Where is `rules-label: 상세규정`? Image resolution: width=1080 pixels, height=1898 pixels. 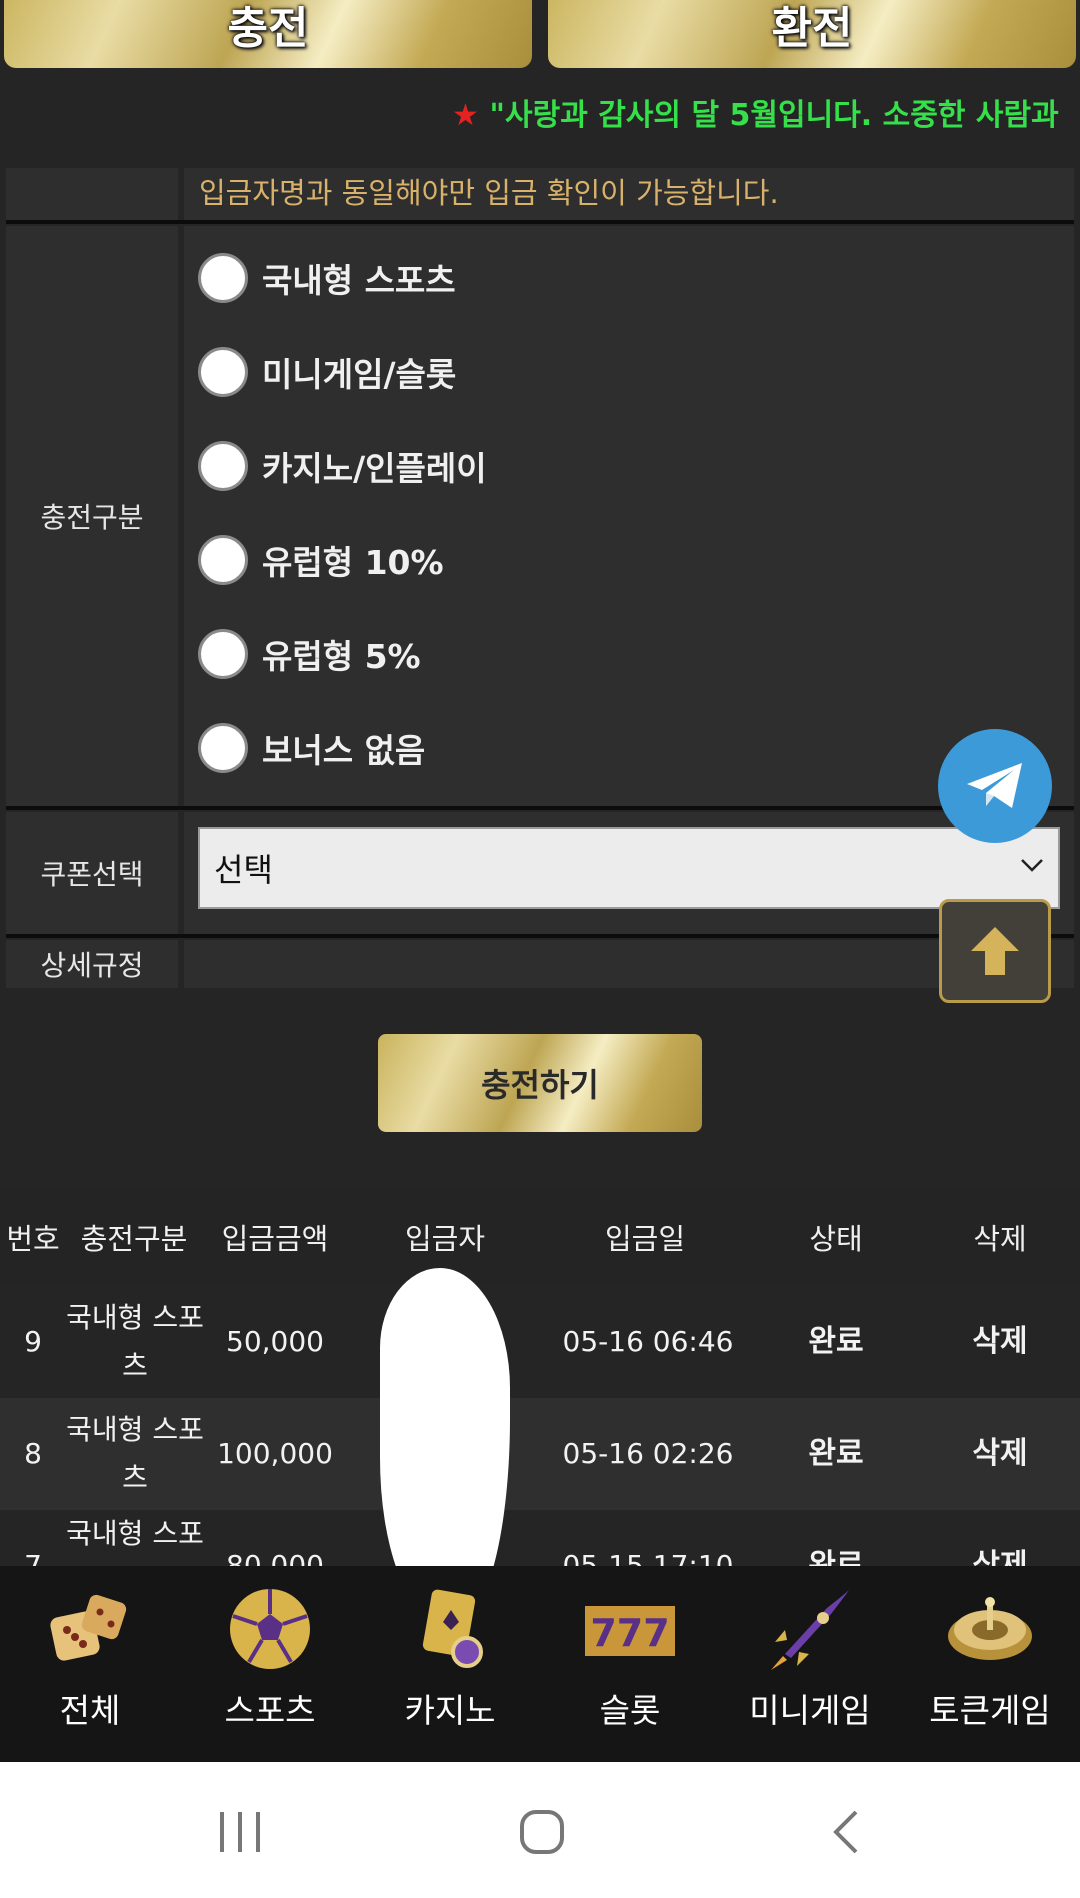
rules-label: 상세규정 is located at coordinates (92, 964).